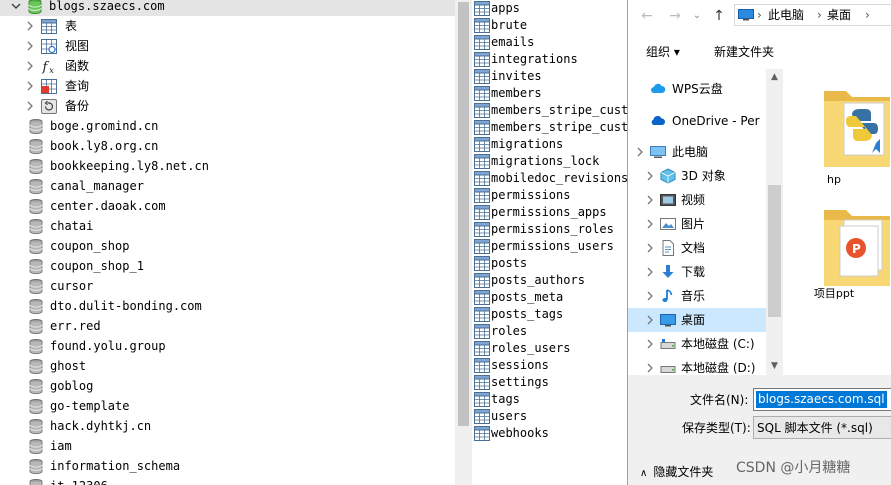  Describe the element at coordinates (227, 466) in the screenshot. I see `tree-database-item: information_schema` at that location.